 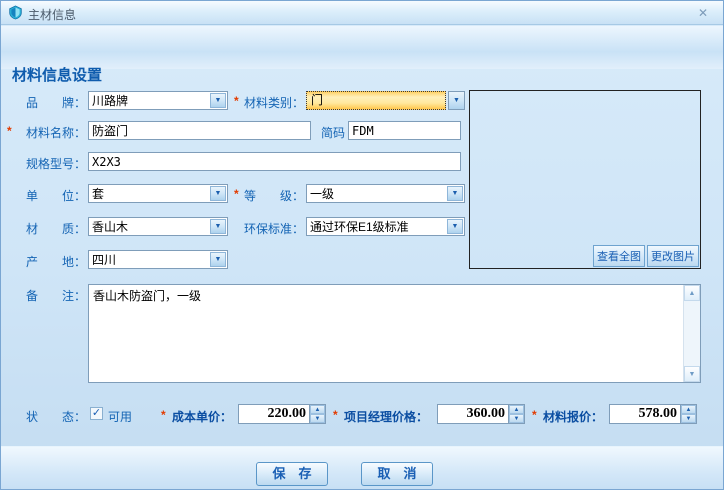 What do you see at coordinates (110, 227) in the screenshot?
I see `material-value: 香山木` at bounding box center [110, 227].